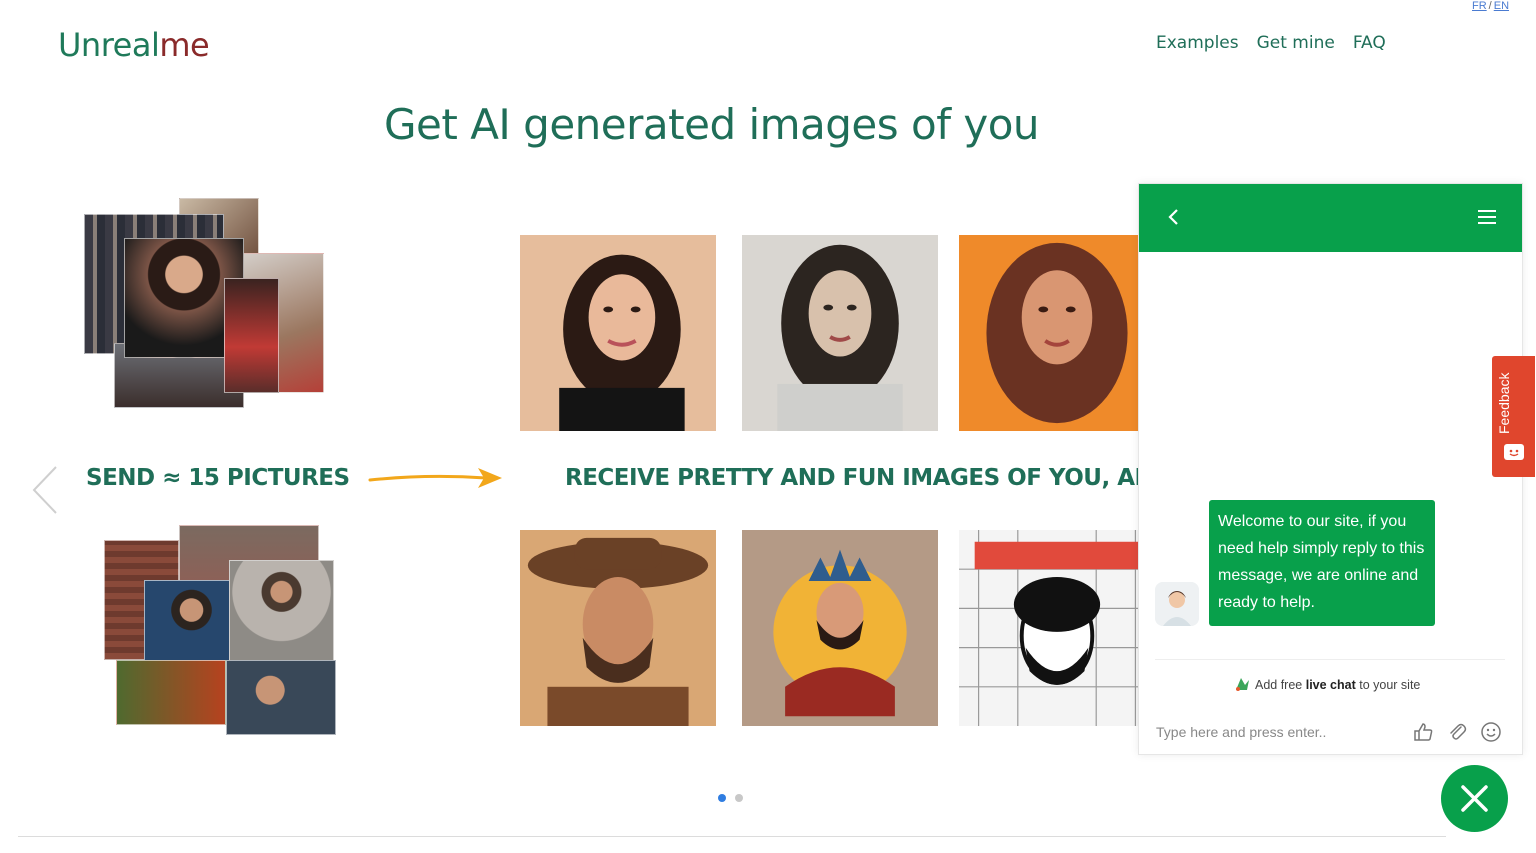  Describe the element at coordinates (1501, 6) in the screenshot. I see `lang-en-link: EN` at that location.